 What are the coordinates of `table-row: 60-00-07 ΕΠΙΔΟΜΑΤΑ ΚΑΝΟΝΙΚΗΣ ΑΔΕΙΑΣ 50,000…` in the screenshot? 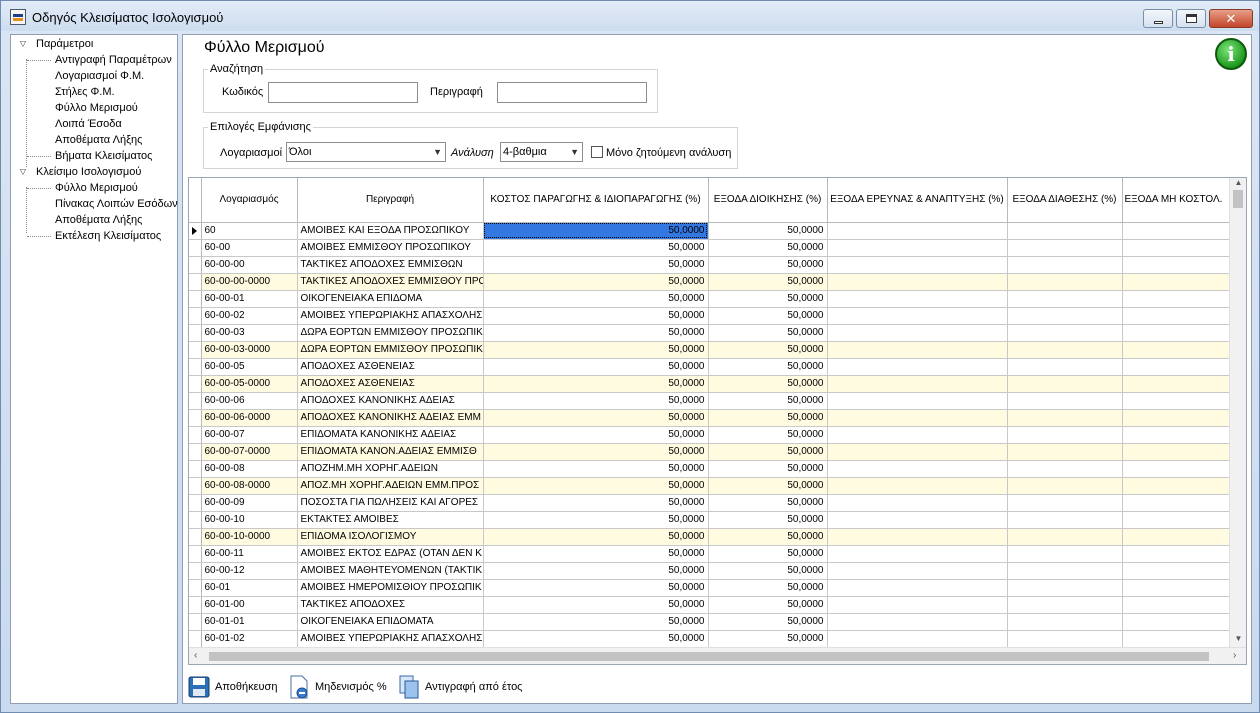 It's located at (709, 435).